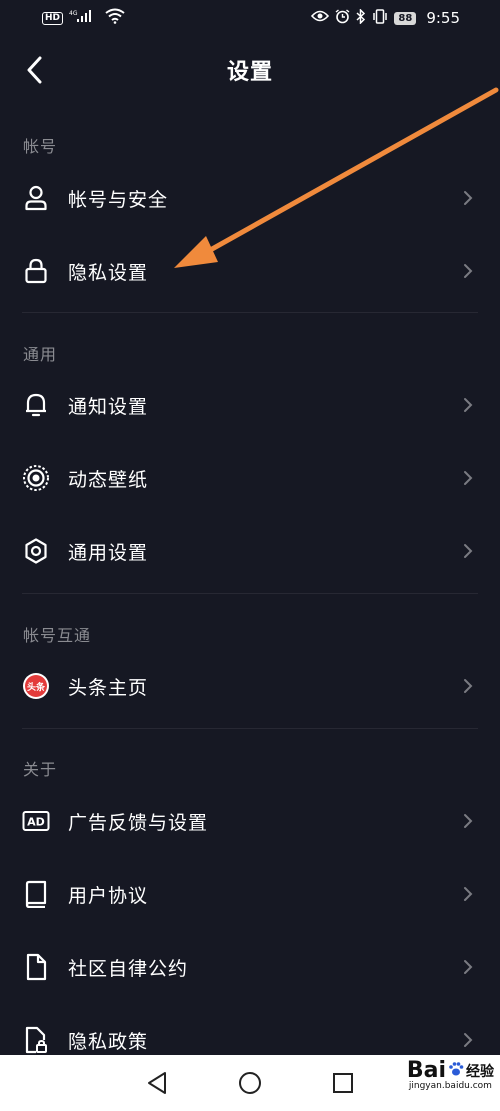 This screenshot has height=1111, width=500. What do you see at coordinates (36, 271) in the screenshot?
I see `lock-icon` at bounding box center [36, 271].